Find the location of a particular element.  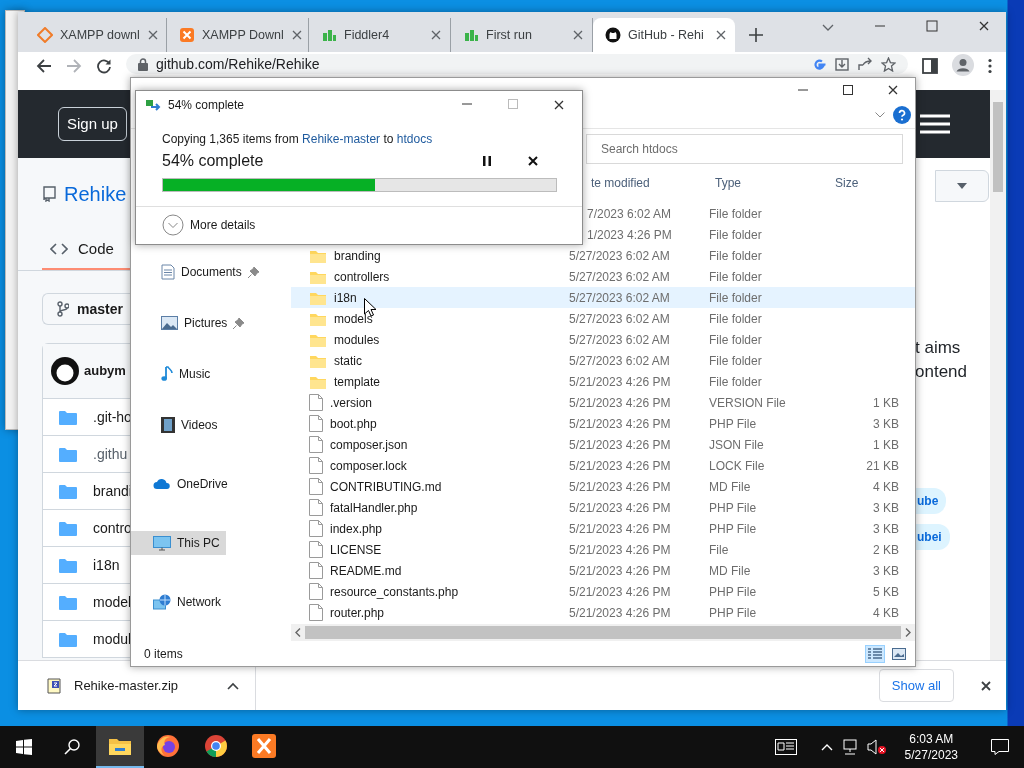

chevron-up-icon is located at coordinates (826, 747).